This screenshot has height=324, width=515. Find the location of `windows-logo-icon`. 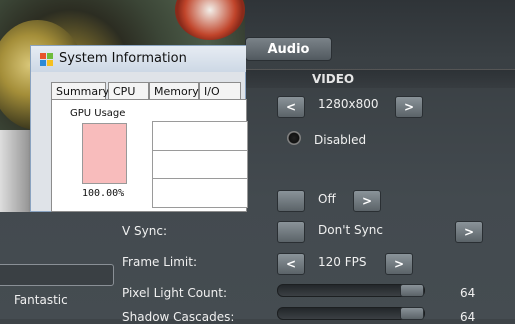

windows-logo-icon is located at coordinates (46, 59).